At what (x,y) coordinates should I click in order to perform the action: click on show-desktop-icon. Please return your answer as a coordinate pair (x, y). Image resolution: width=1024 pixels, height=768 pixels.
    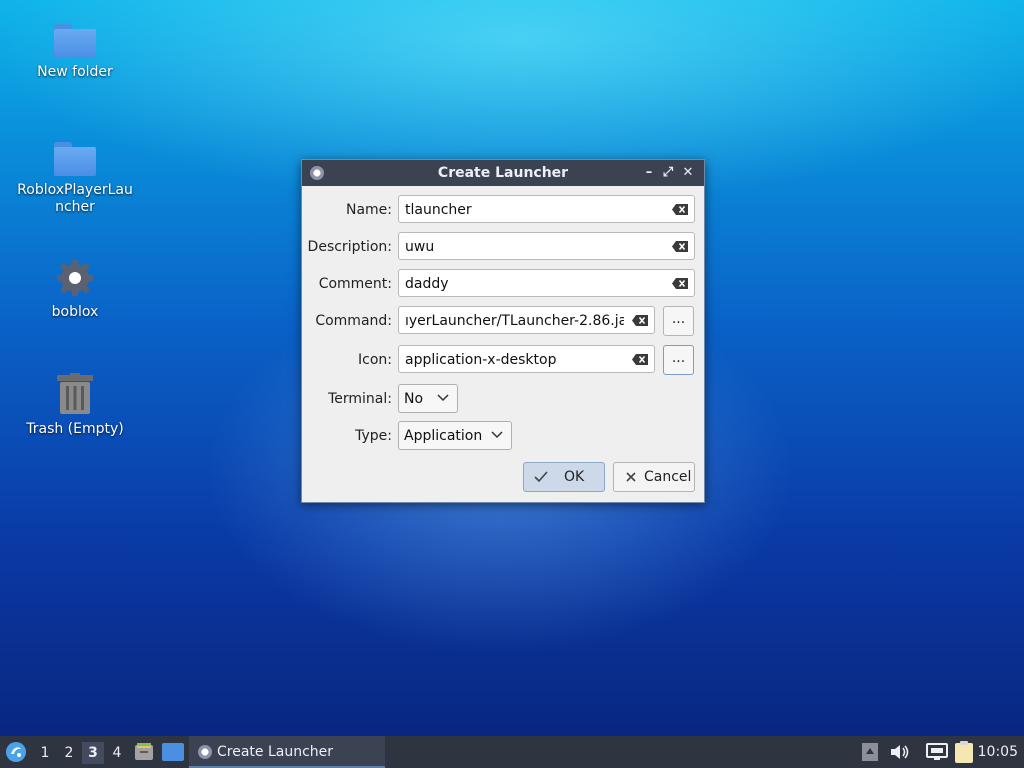
    Looking at the image, I should click on (173, 752).